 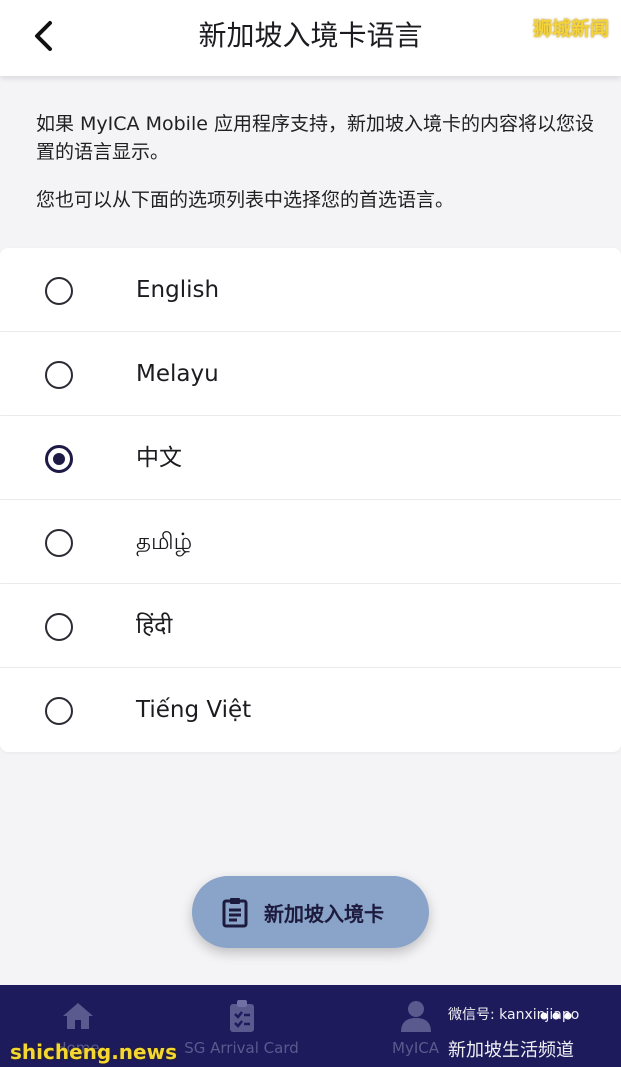 I want to click on watermark-channel-name: 新加坡生活频道, so click(x=511, y=1050).